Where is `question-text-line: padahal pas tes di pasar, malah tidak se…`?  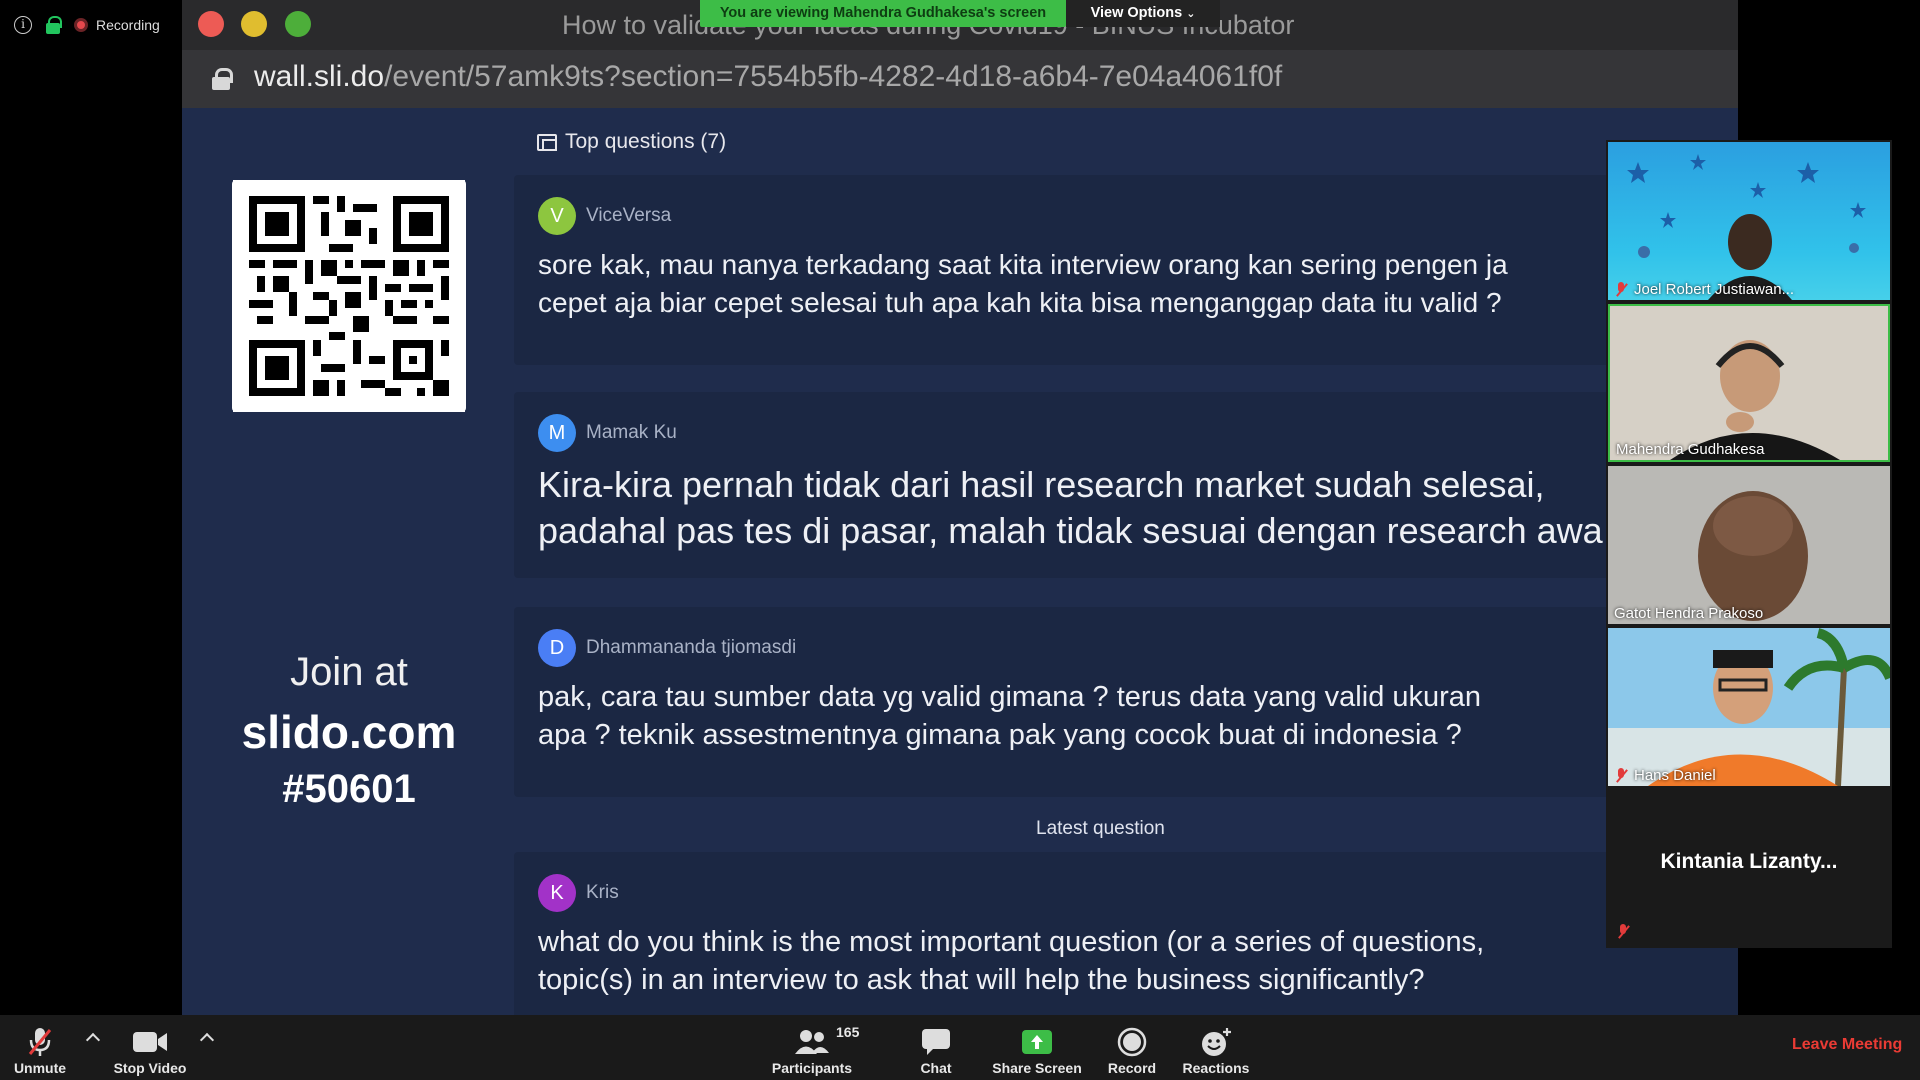
question-text-line: padahal pas tes di pasar, malah tidak se… is located at coordinates (1070, 530).